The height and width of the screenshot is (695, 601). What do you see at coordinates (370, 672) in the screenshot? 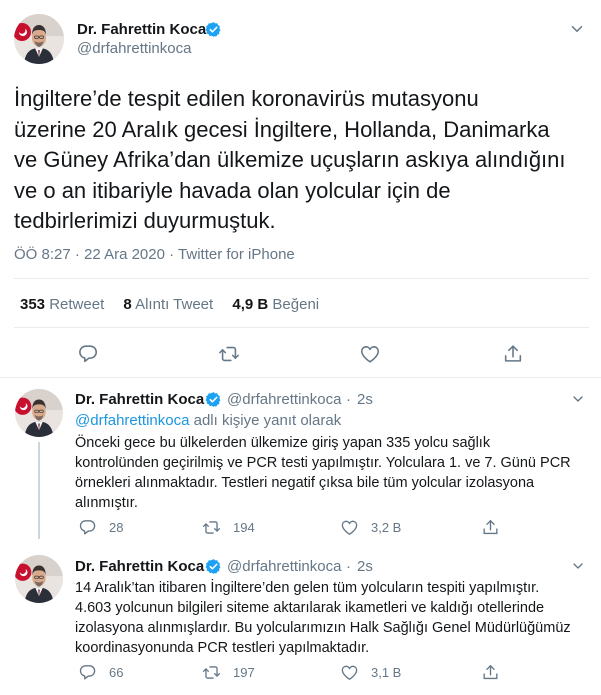
I see `like-action: 3,1 B` at bounding box center [370, 672].